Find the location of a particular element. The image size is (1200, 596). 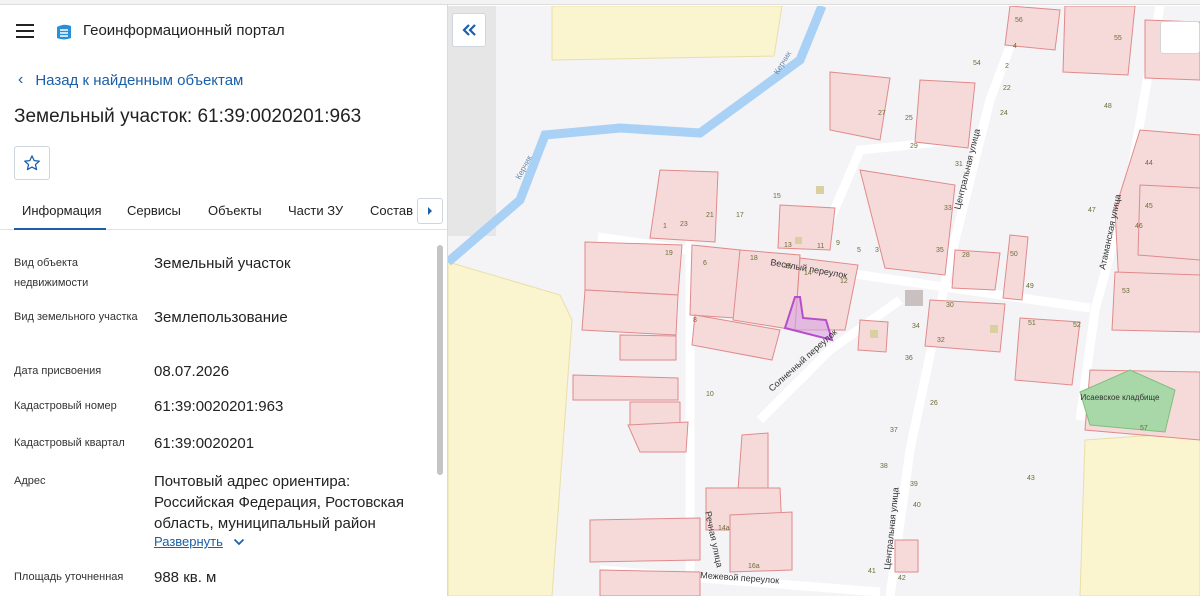

property-label: Вид объекта недвижимости is located at coordinates (51, 273).